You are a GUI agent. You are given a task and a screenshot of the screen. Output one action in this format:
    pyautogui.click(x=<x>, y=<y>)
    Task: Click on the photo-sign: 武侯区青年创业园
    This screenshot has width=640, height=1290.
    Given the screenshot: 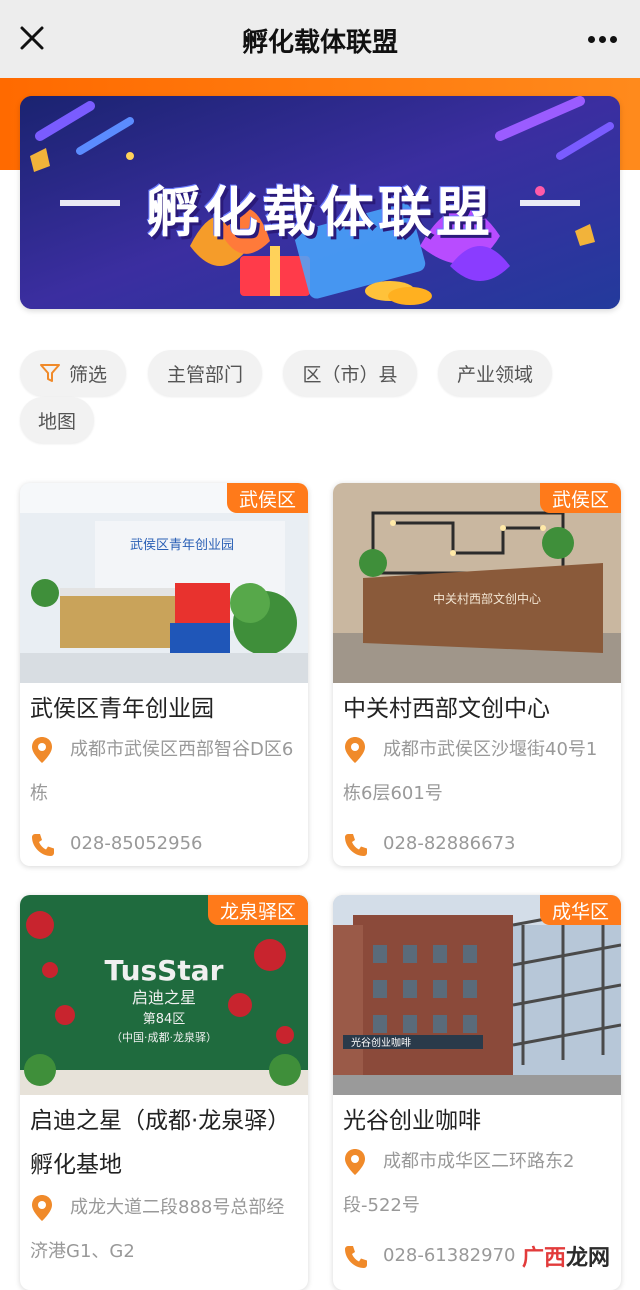 What is the action you would take?
    pyautogui.click(x=182, y=545)
    